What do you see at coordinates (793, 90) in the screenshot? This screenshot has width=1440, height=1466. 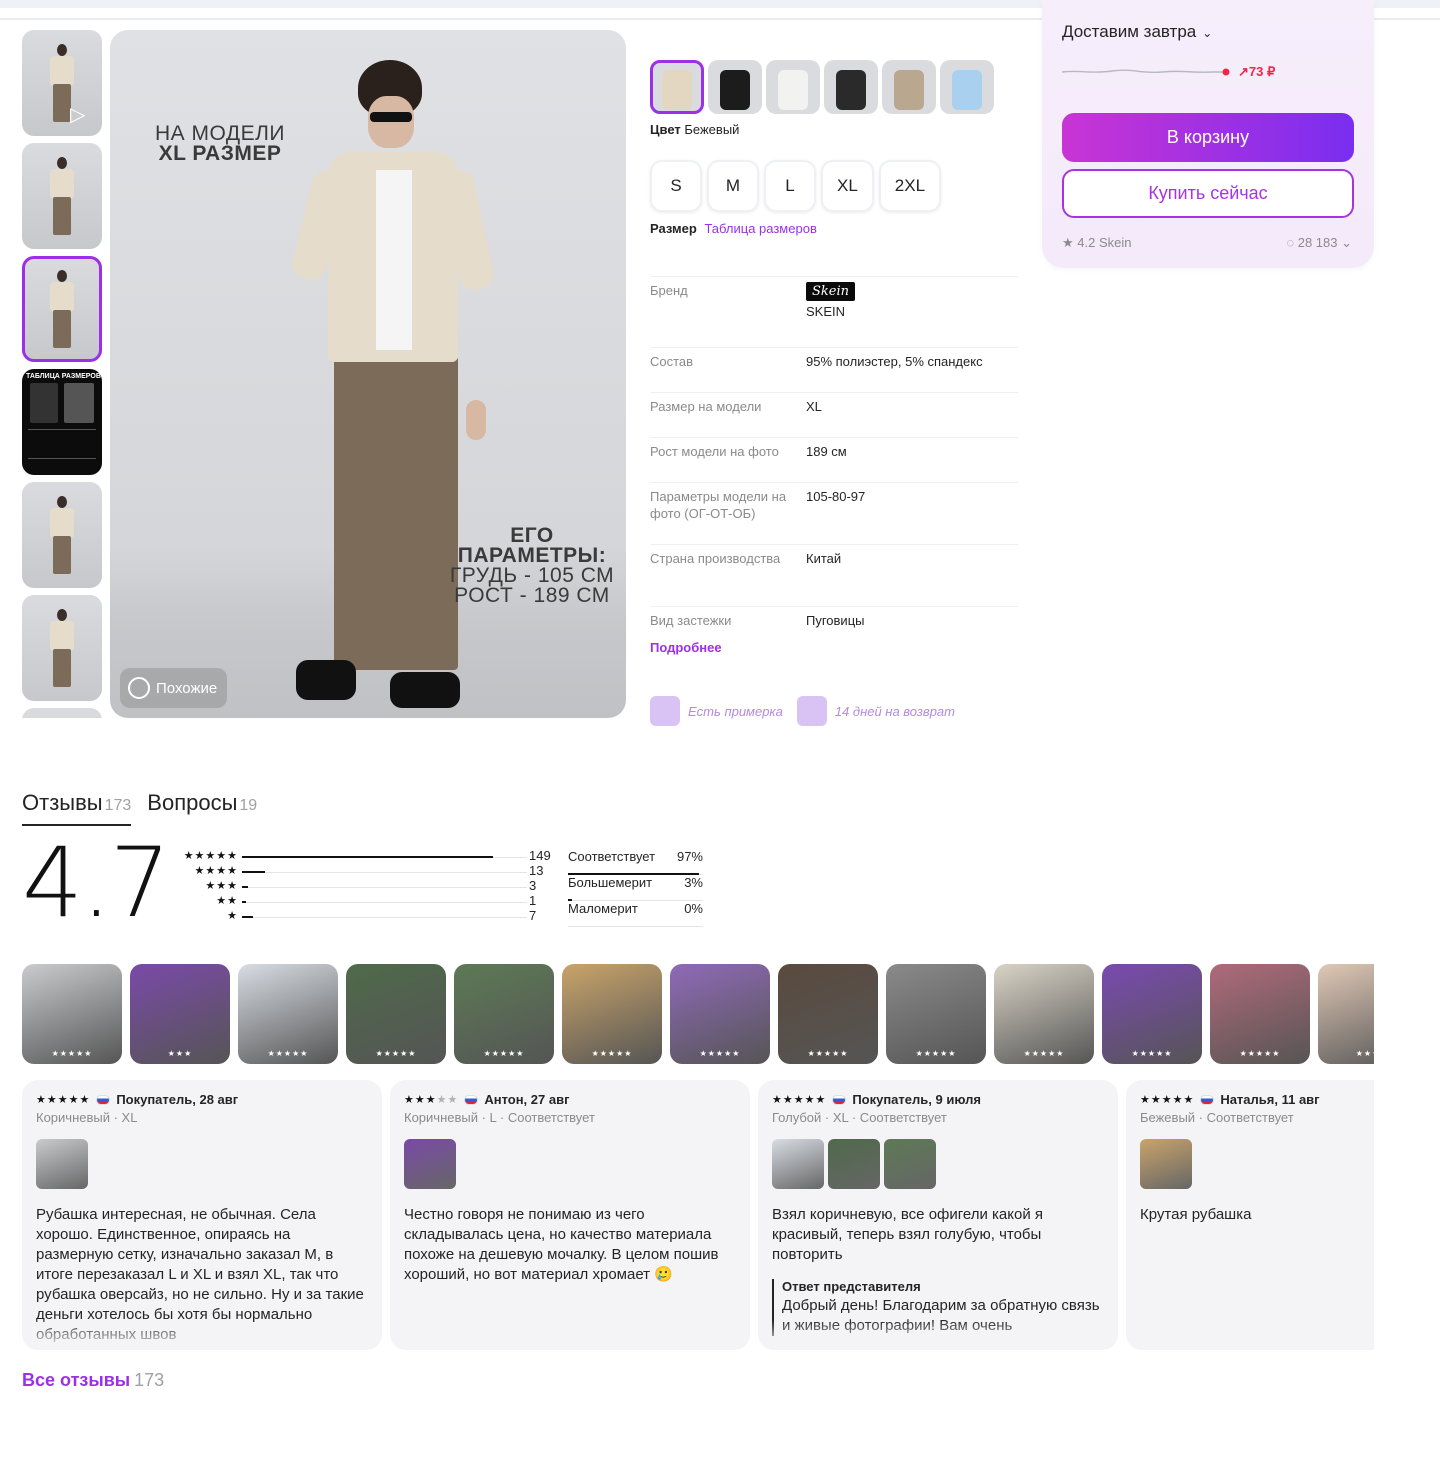 I see `swatch-shirt` at bounding box center [793, 90].